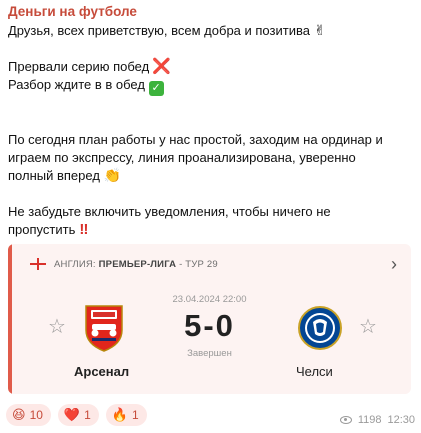 This screenshot has height=433, width=421. I want to click on fire-icon: 🔥, so click(119, 414).